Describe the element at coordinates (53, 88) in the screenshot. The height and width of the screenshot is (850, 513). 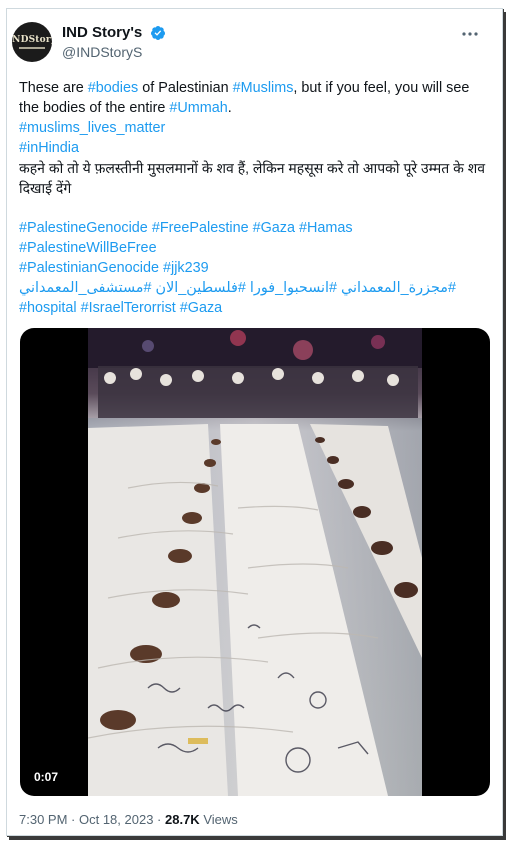
I see `text-fragment: These are` at that location.